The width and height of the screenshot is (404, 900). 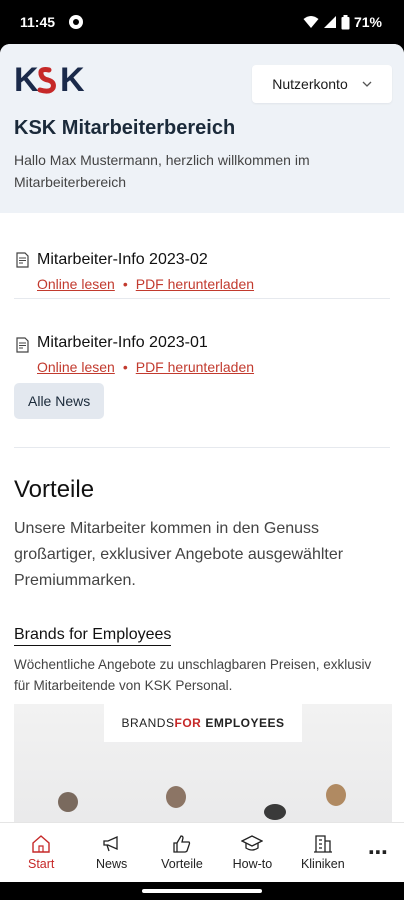 What do you see at coordinates (329, 22) in the screenshot?
I see `signal-icon` at bounding box center [329, 22].